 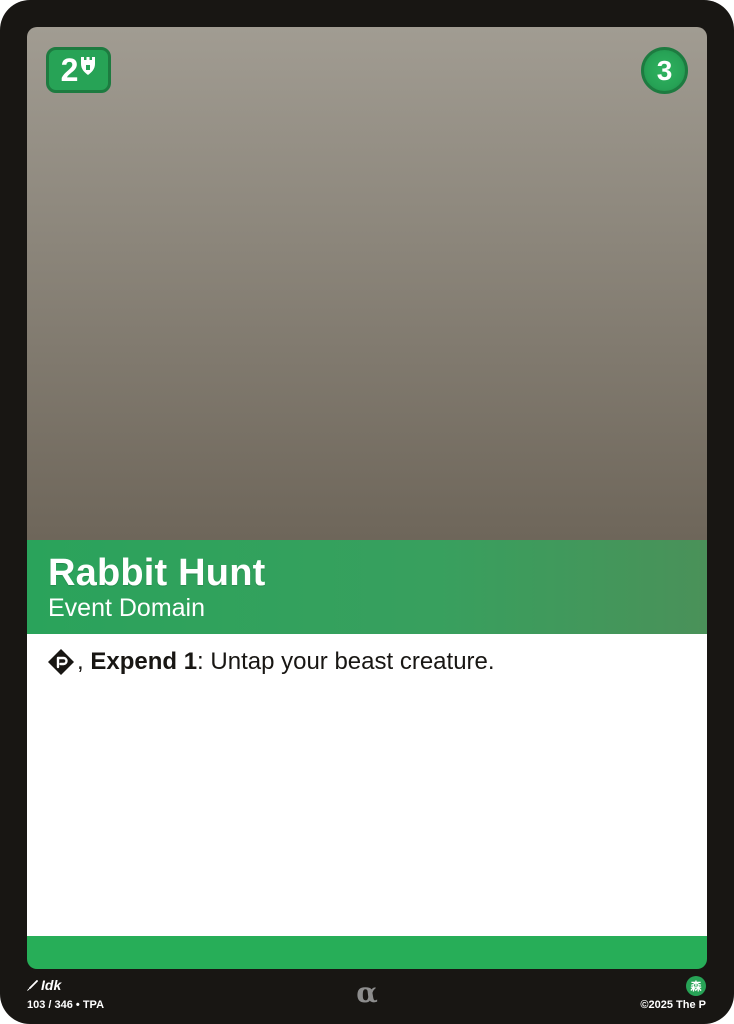 I want to click on ability-effect: Untap your beast creature., so click(x=352, y=661).